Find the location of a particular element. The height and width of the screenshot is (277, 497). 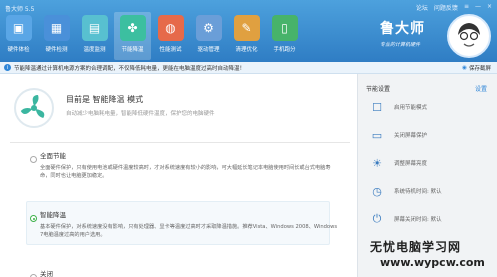

settings-item: ☀ 调整屏幕亮度 is located at coordinates (430, 163).